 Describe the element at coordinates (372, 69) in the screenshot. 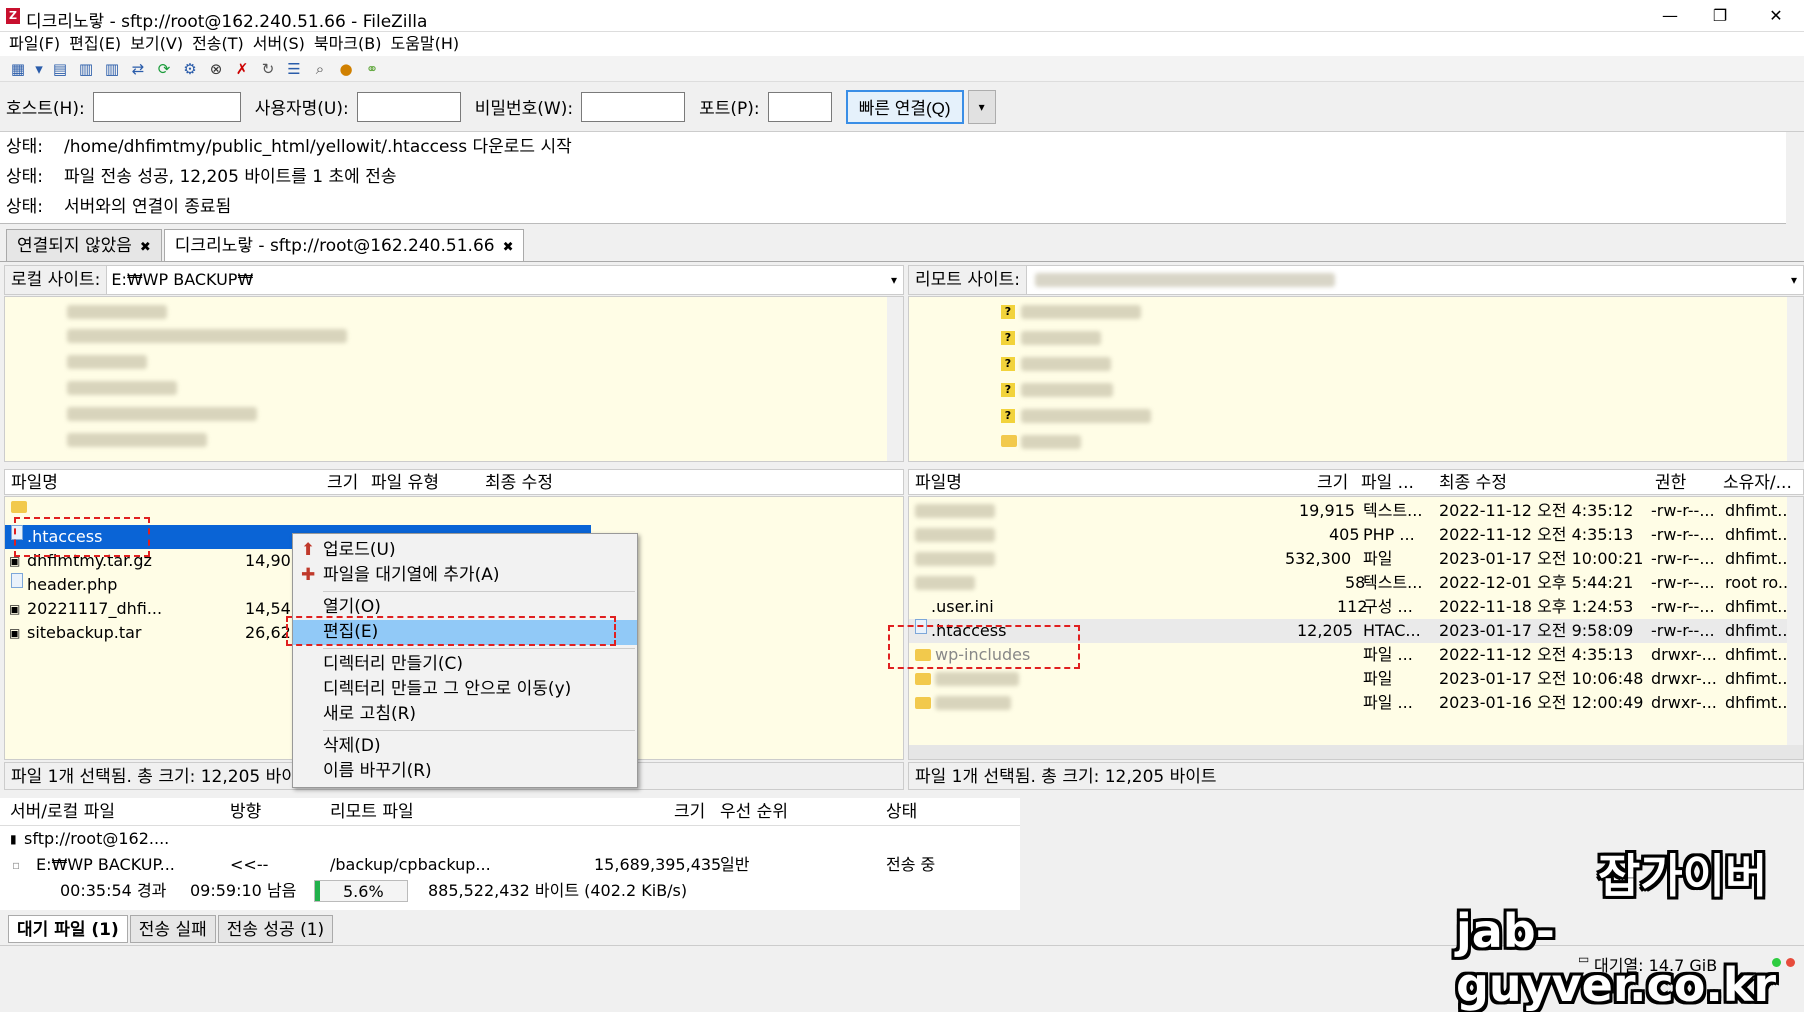

I see `find-files-icon: ⚭` at that location.